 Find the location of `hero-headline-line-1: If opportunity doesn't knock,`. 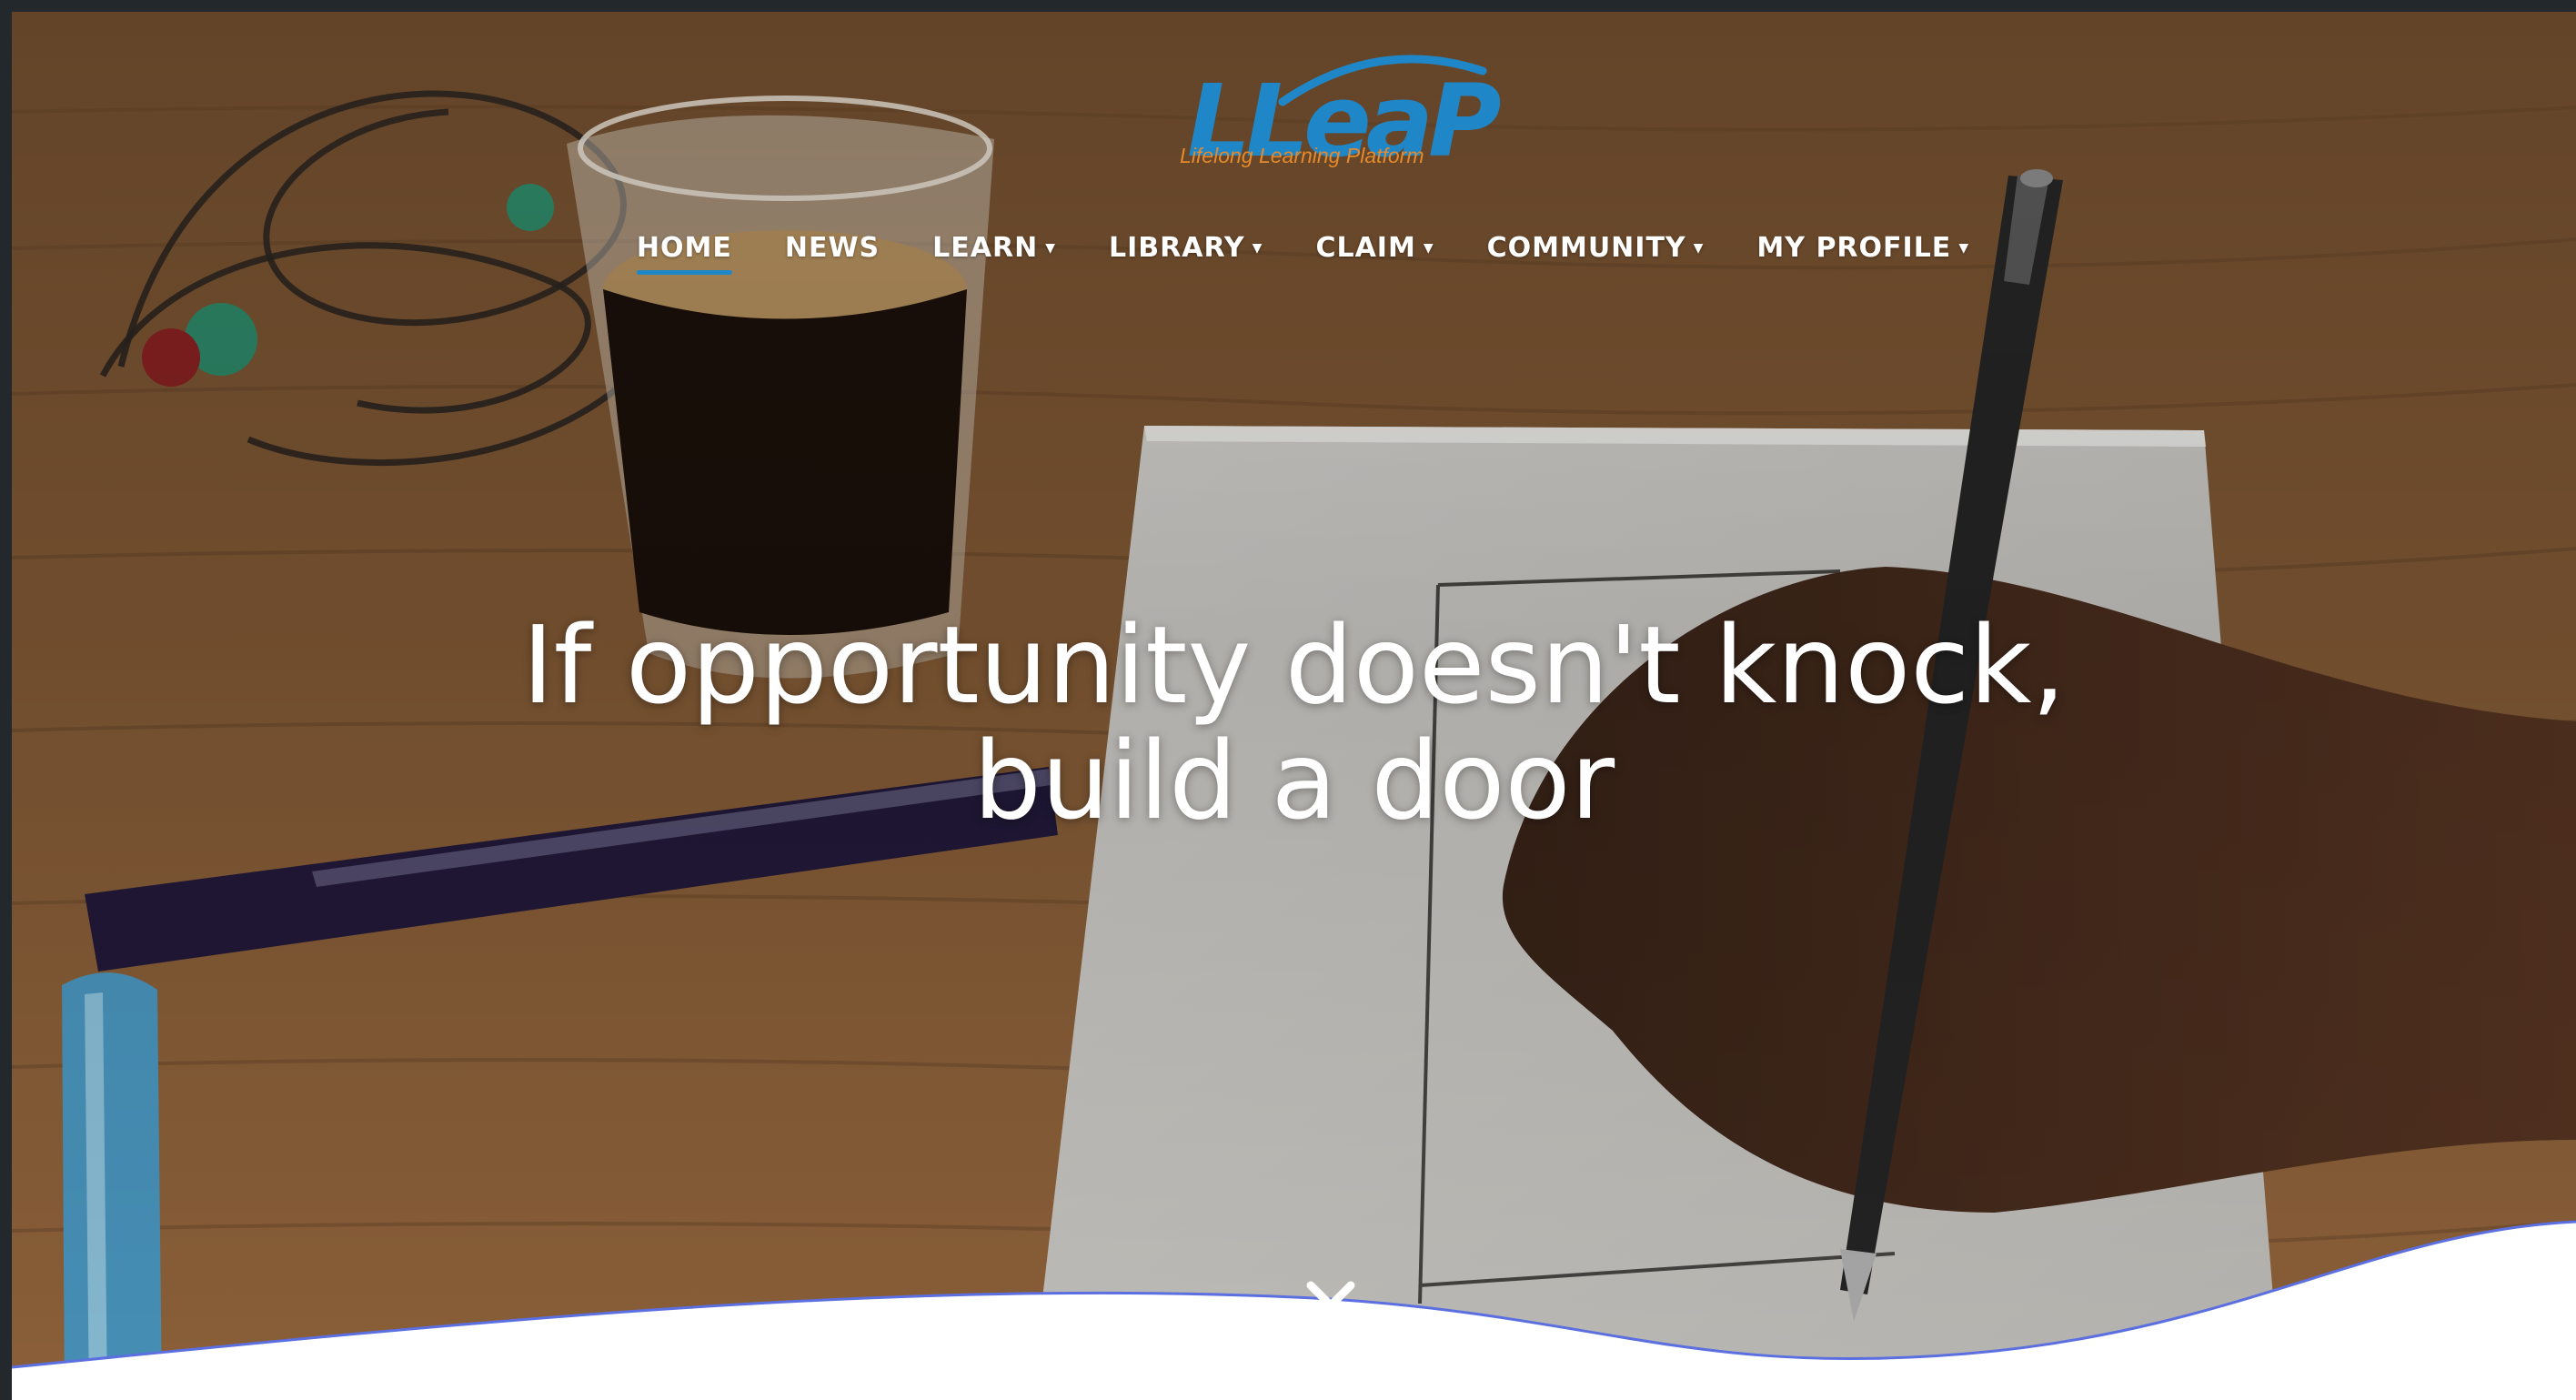

hero-headline-line-1: If opportunity doesn't knock, is located at coordinates (1294, 665).